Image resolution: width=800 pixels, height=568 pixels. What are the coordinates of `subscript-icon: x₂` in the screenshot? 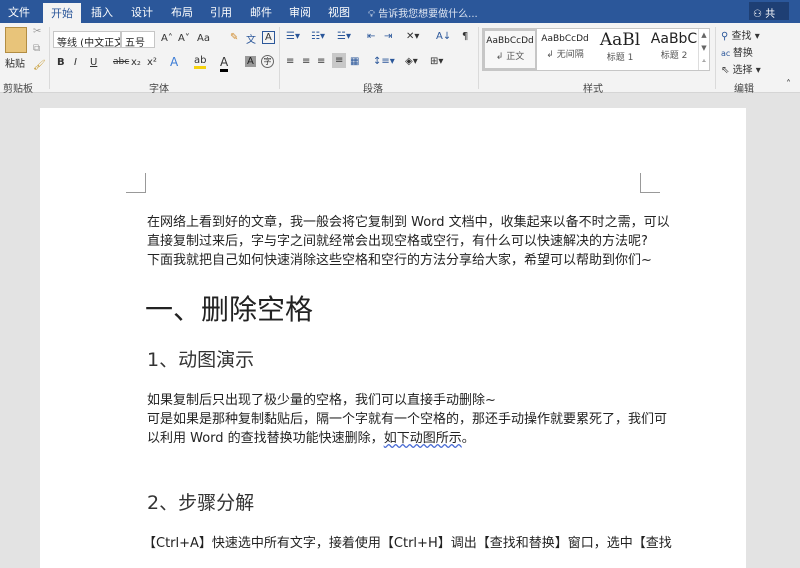 It's located at (136, 62).